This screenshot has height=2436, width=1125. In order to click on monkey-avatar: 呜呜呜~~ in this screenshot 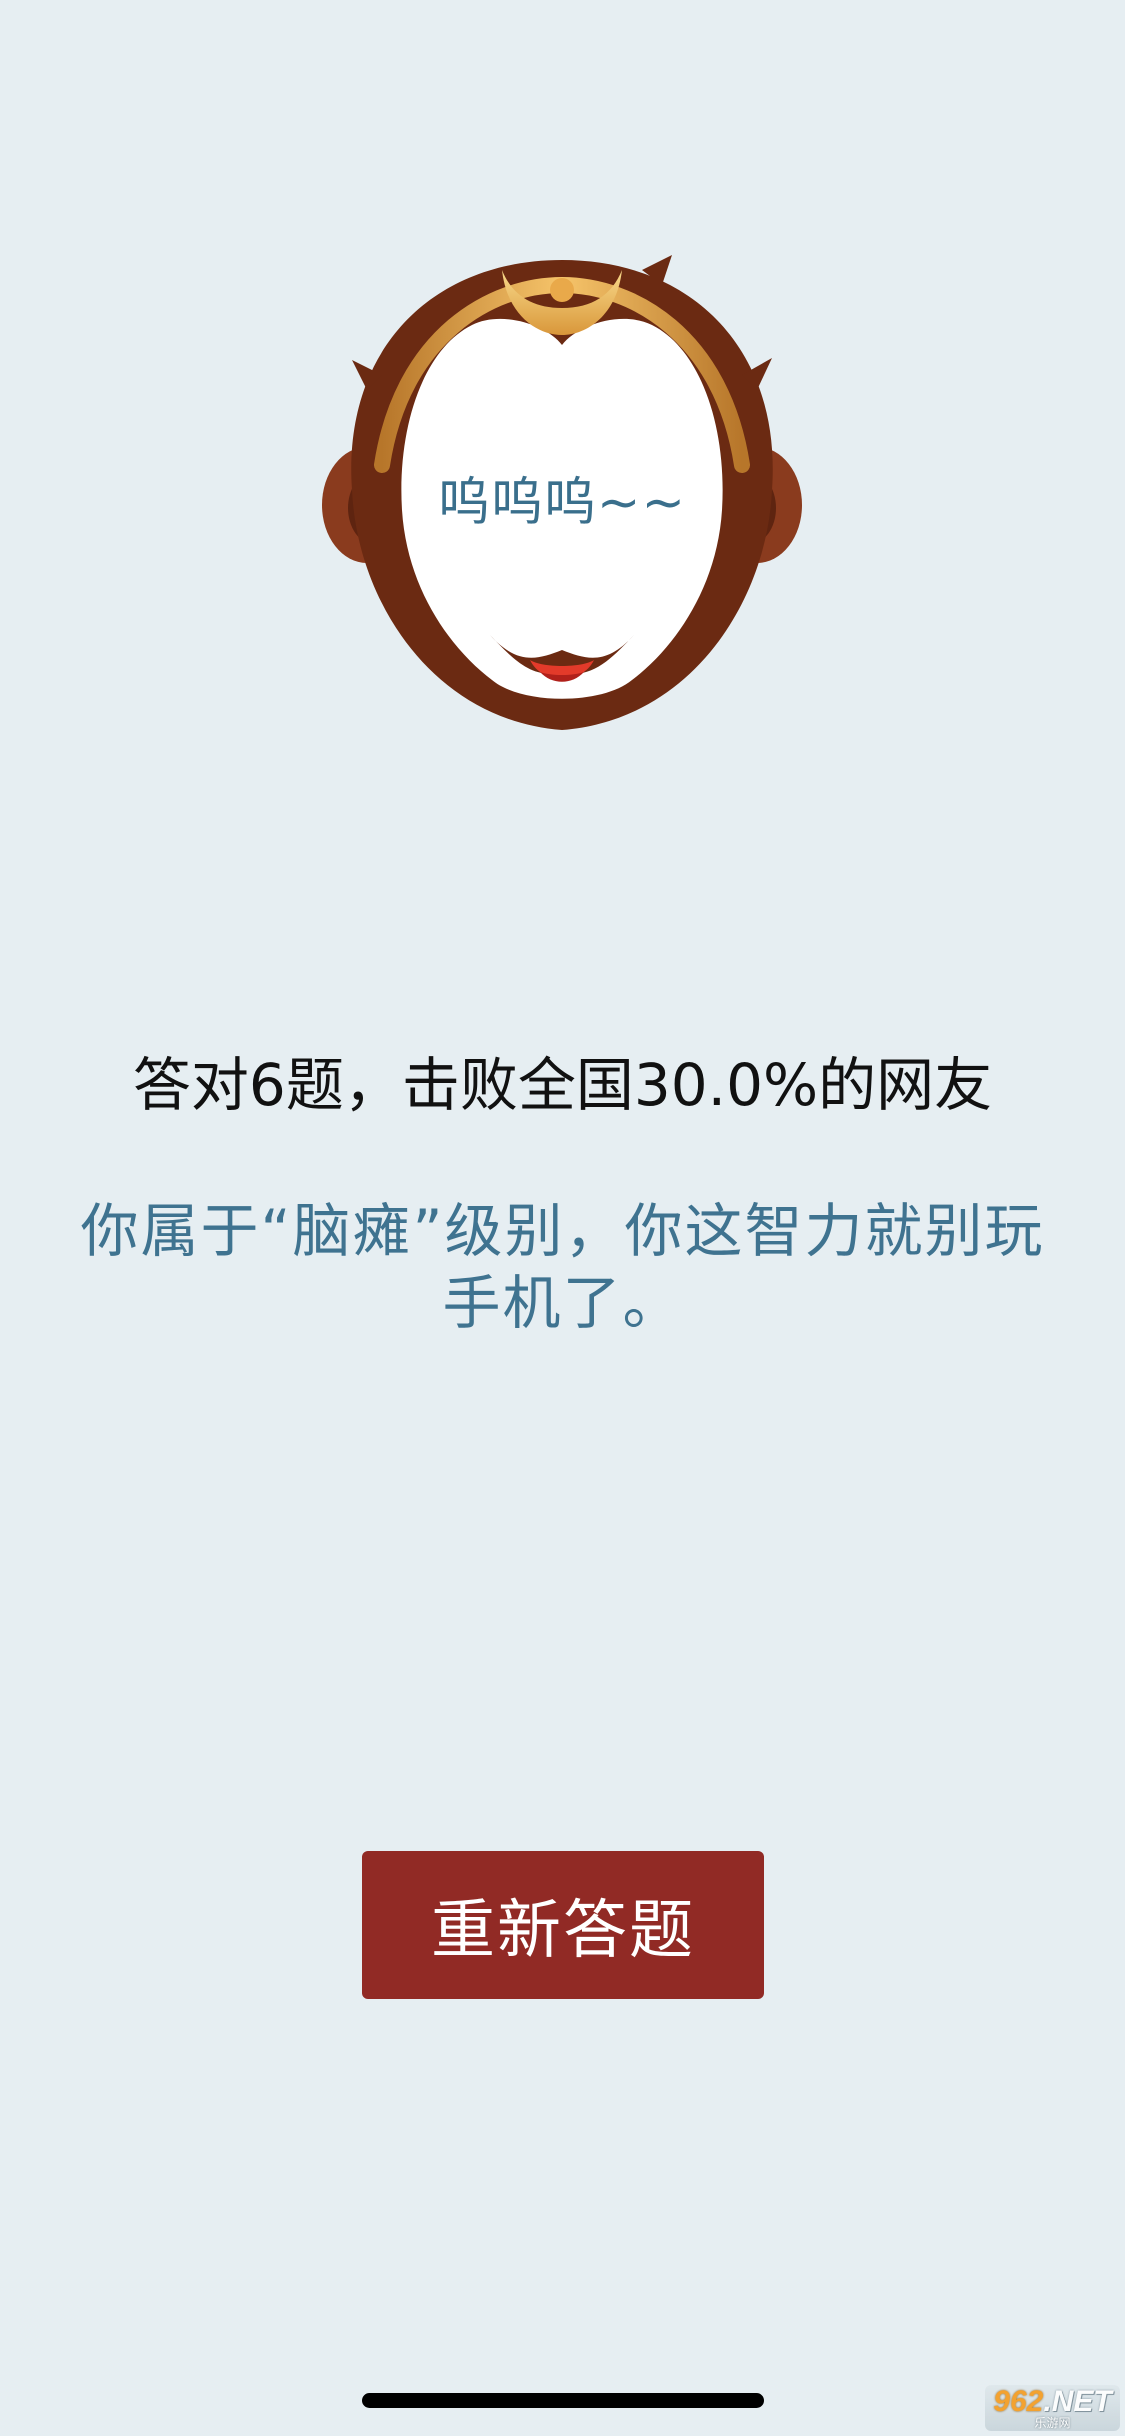, I will do `click(562, 490)`.